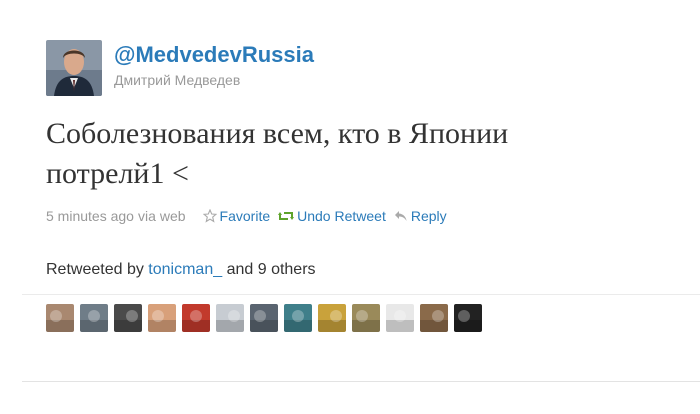  Describe the element at coordinates (209, 216) in the screenshot. I see `star-icon` at that location.